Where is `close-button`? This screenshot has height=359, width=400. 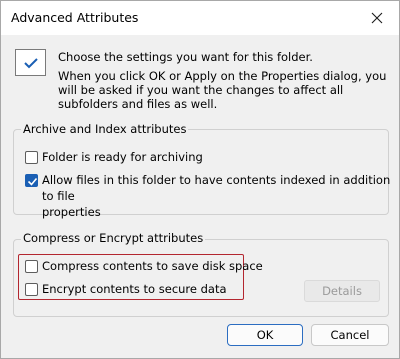 close-button is located at coordinates (377, 18).